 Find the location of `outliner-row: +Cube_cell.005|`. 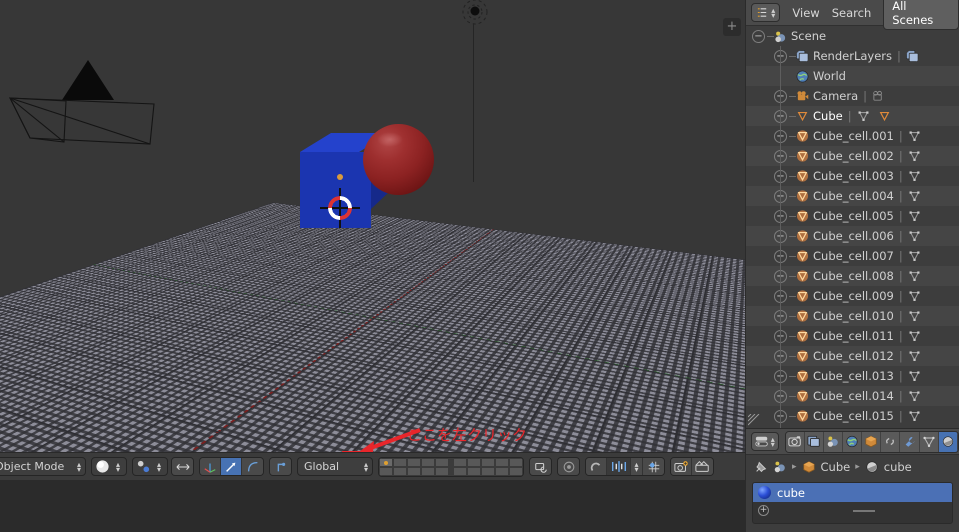

outliner-row: +Cube_cell.005| is located at coordinates (852, 216).